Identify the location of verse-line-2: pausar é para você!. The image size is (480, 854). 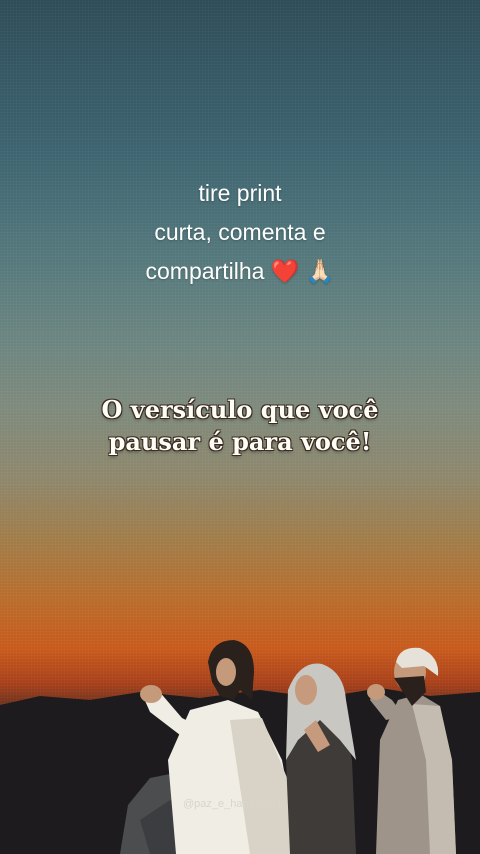
(240, 441).